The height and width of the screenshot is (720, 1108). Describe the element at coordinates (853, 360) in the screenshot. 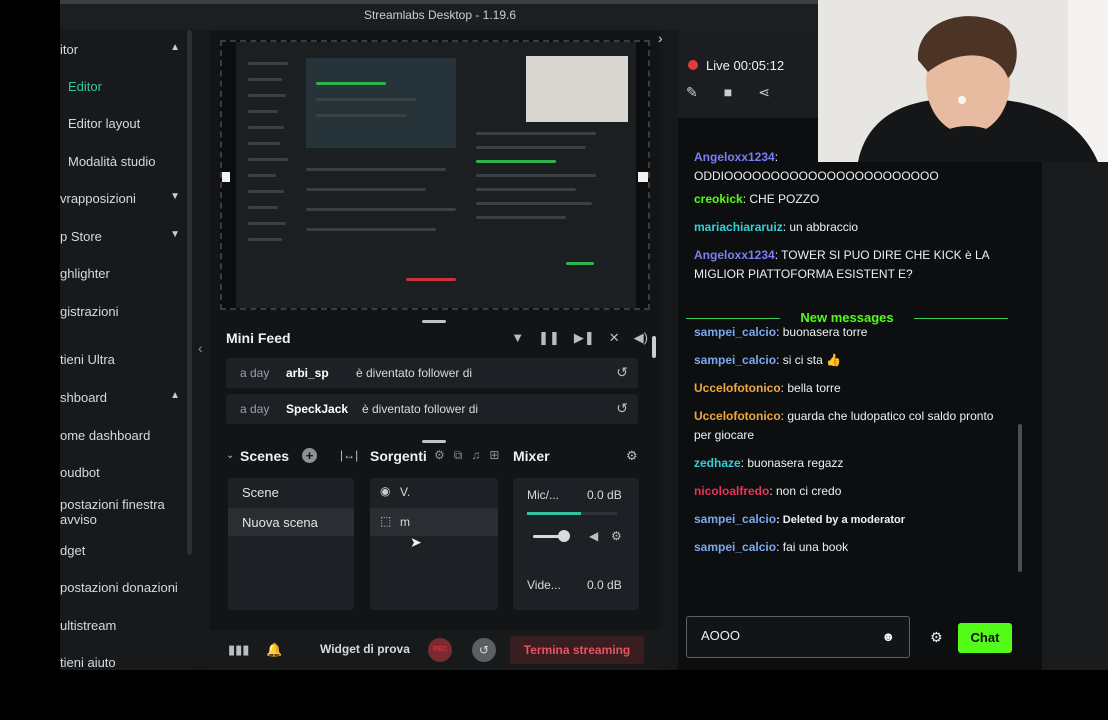

I see `chat-message: sampei_calcio: si ci sta 👍` at that location.